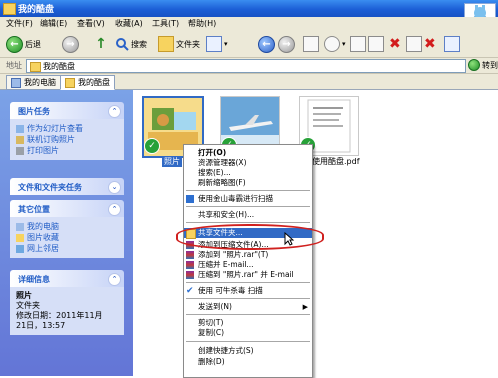  Describe the element at coordinates (20, 150) in the screenshot. I see `printer-icon` at that location.